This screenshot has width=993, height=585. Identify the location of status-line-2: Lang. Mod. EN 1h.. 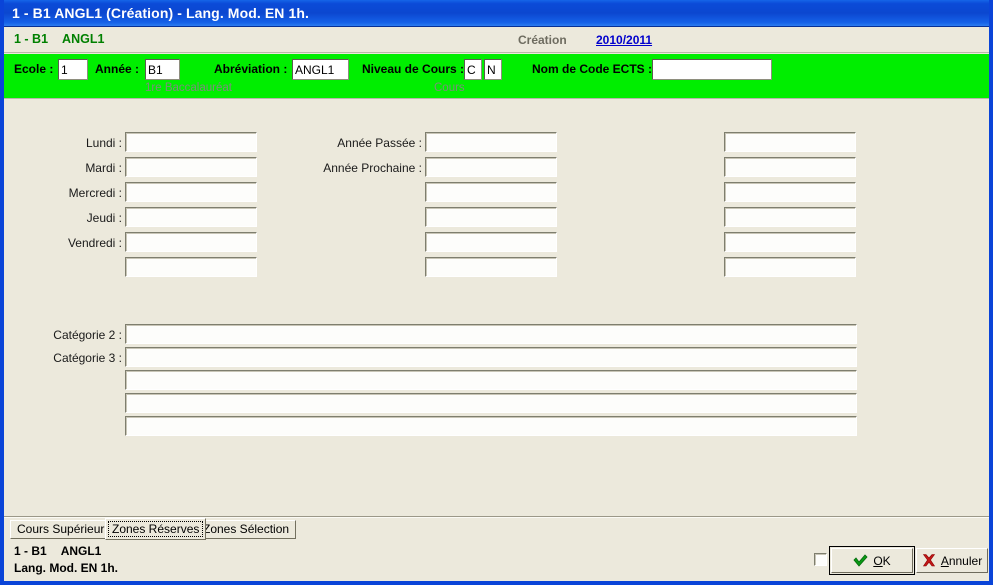
(66, 568).